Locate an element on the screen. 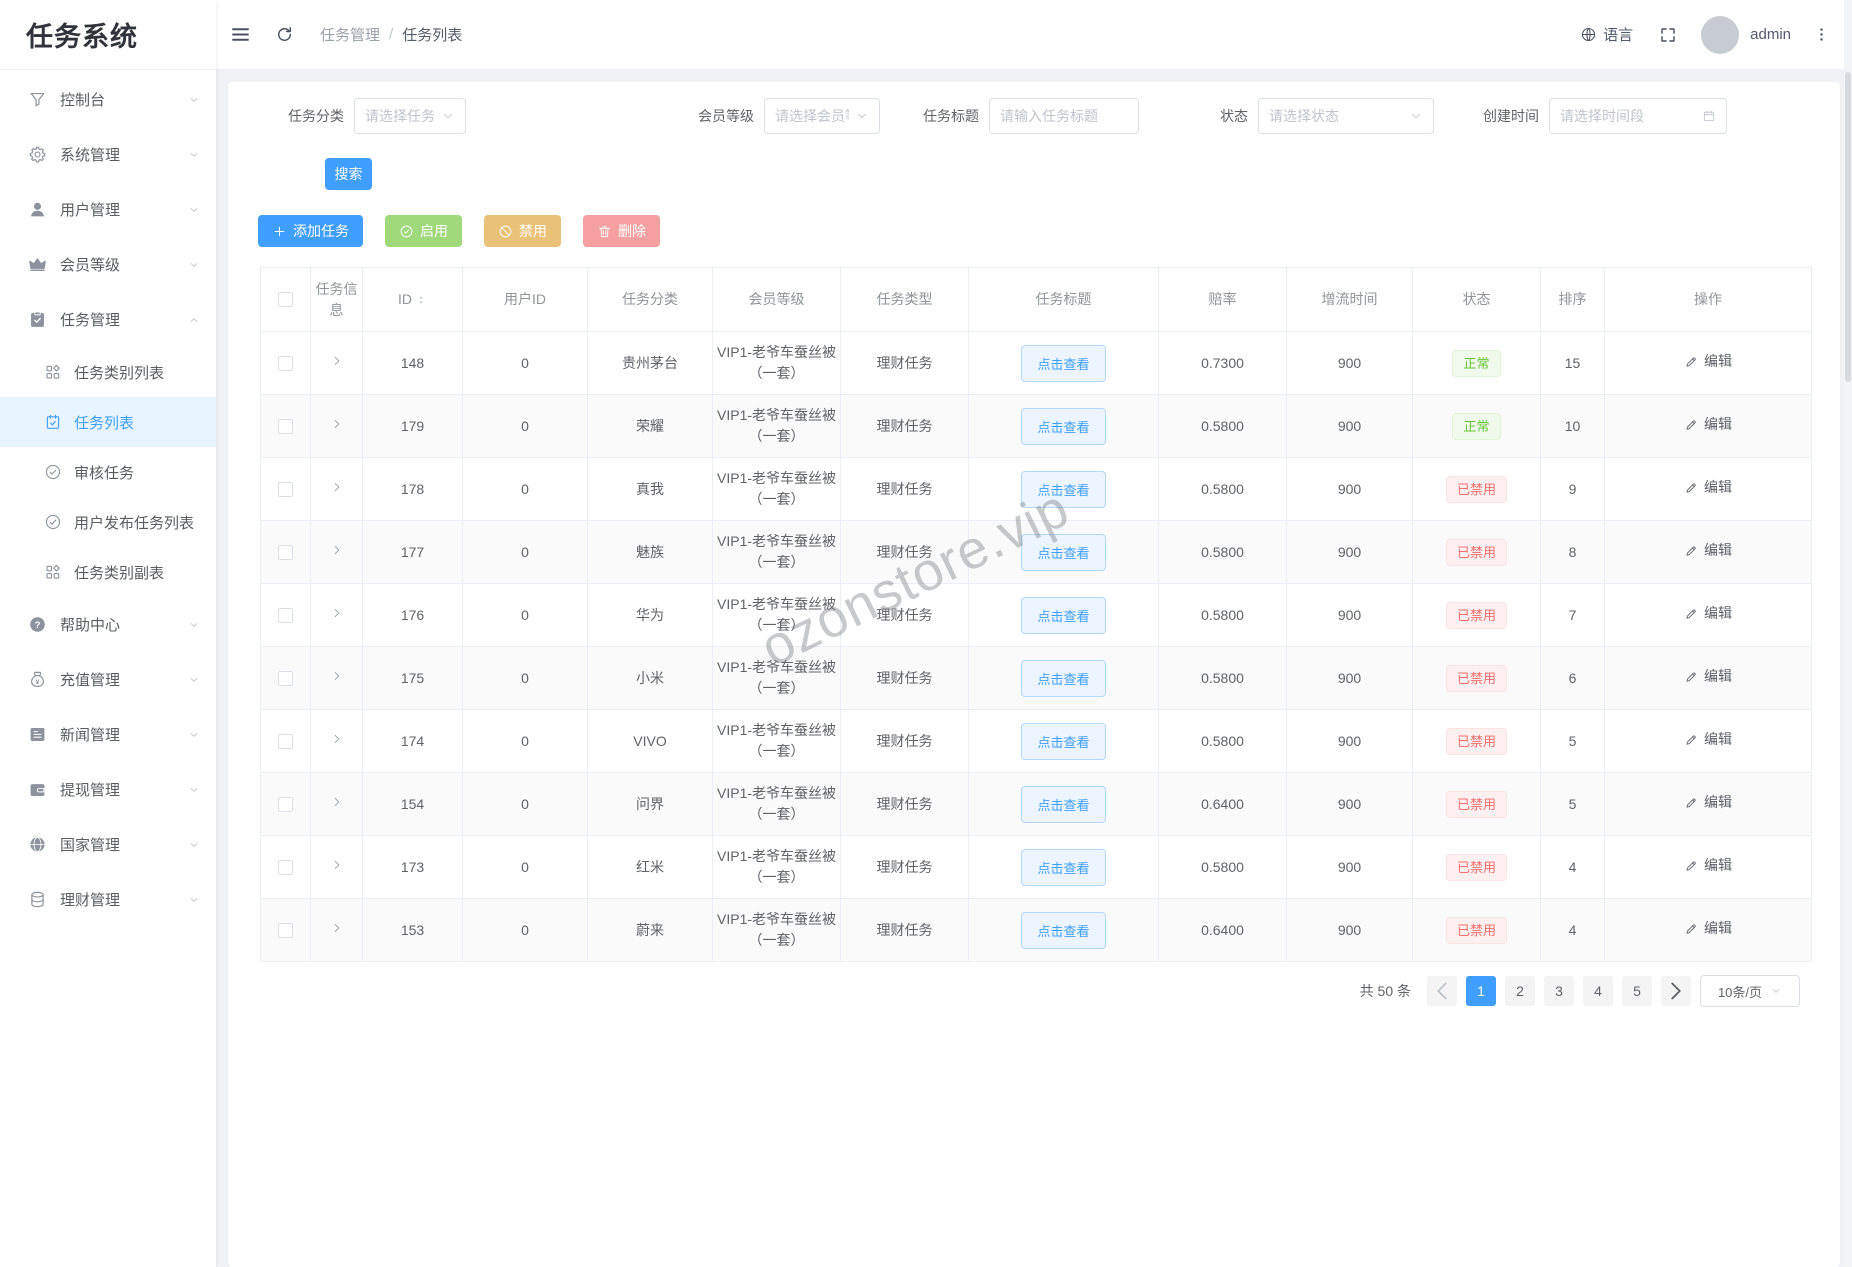 This screenshot has width=1852, height=1267. delete-button: 删除 is located at coordinates (621, 231).